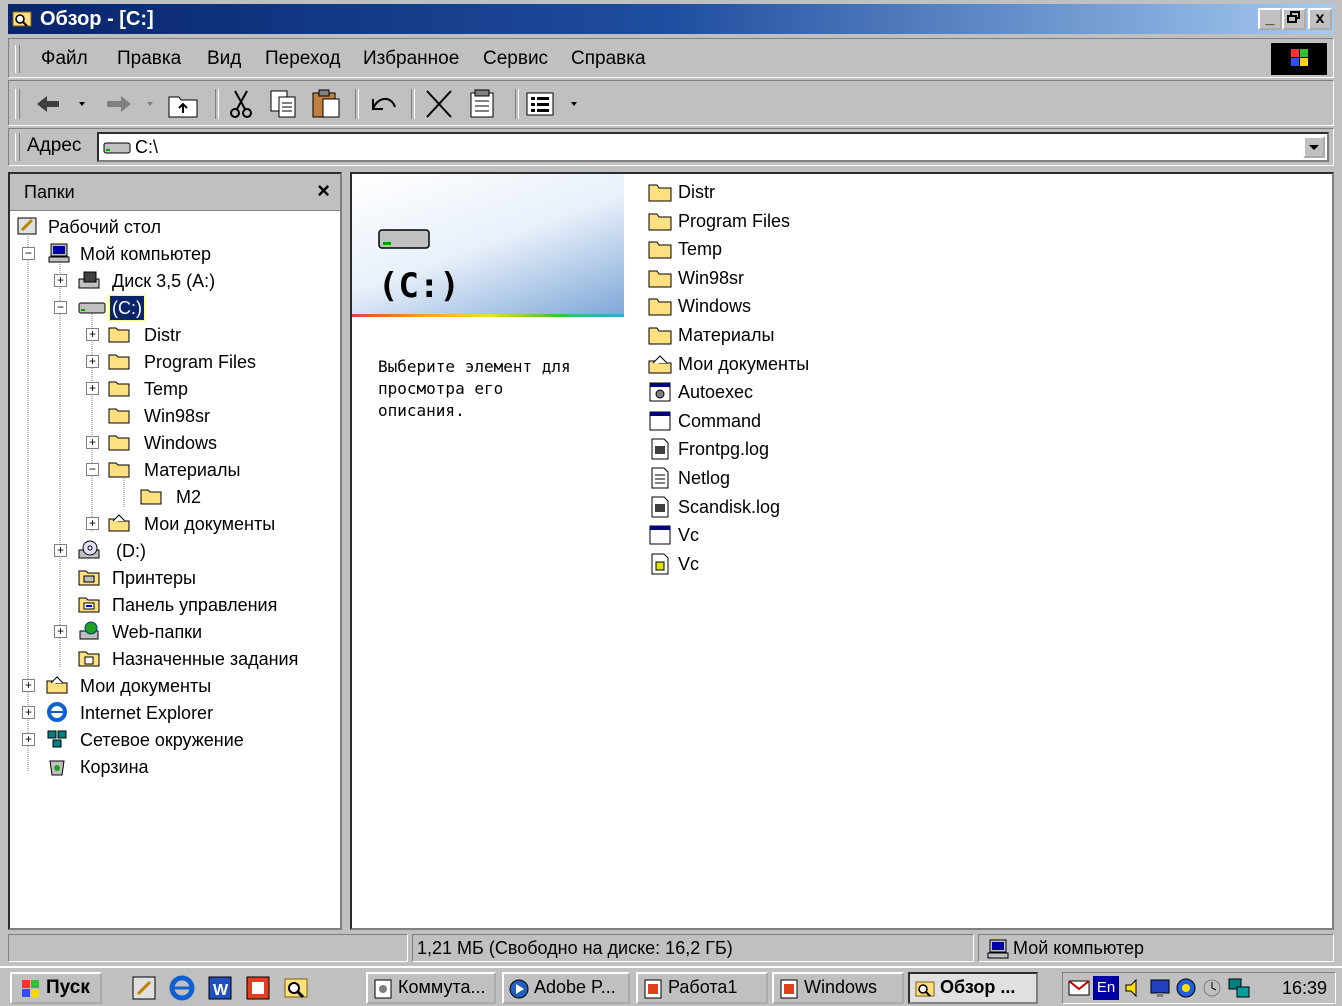 The width and height of the screenshot is (1342, 1006). I want to click on tree-node-printers: Принтеры, so click(175, 578).